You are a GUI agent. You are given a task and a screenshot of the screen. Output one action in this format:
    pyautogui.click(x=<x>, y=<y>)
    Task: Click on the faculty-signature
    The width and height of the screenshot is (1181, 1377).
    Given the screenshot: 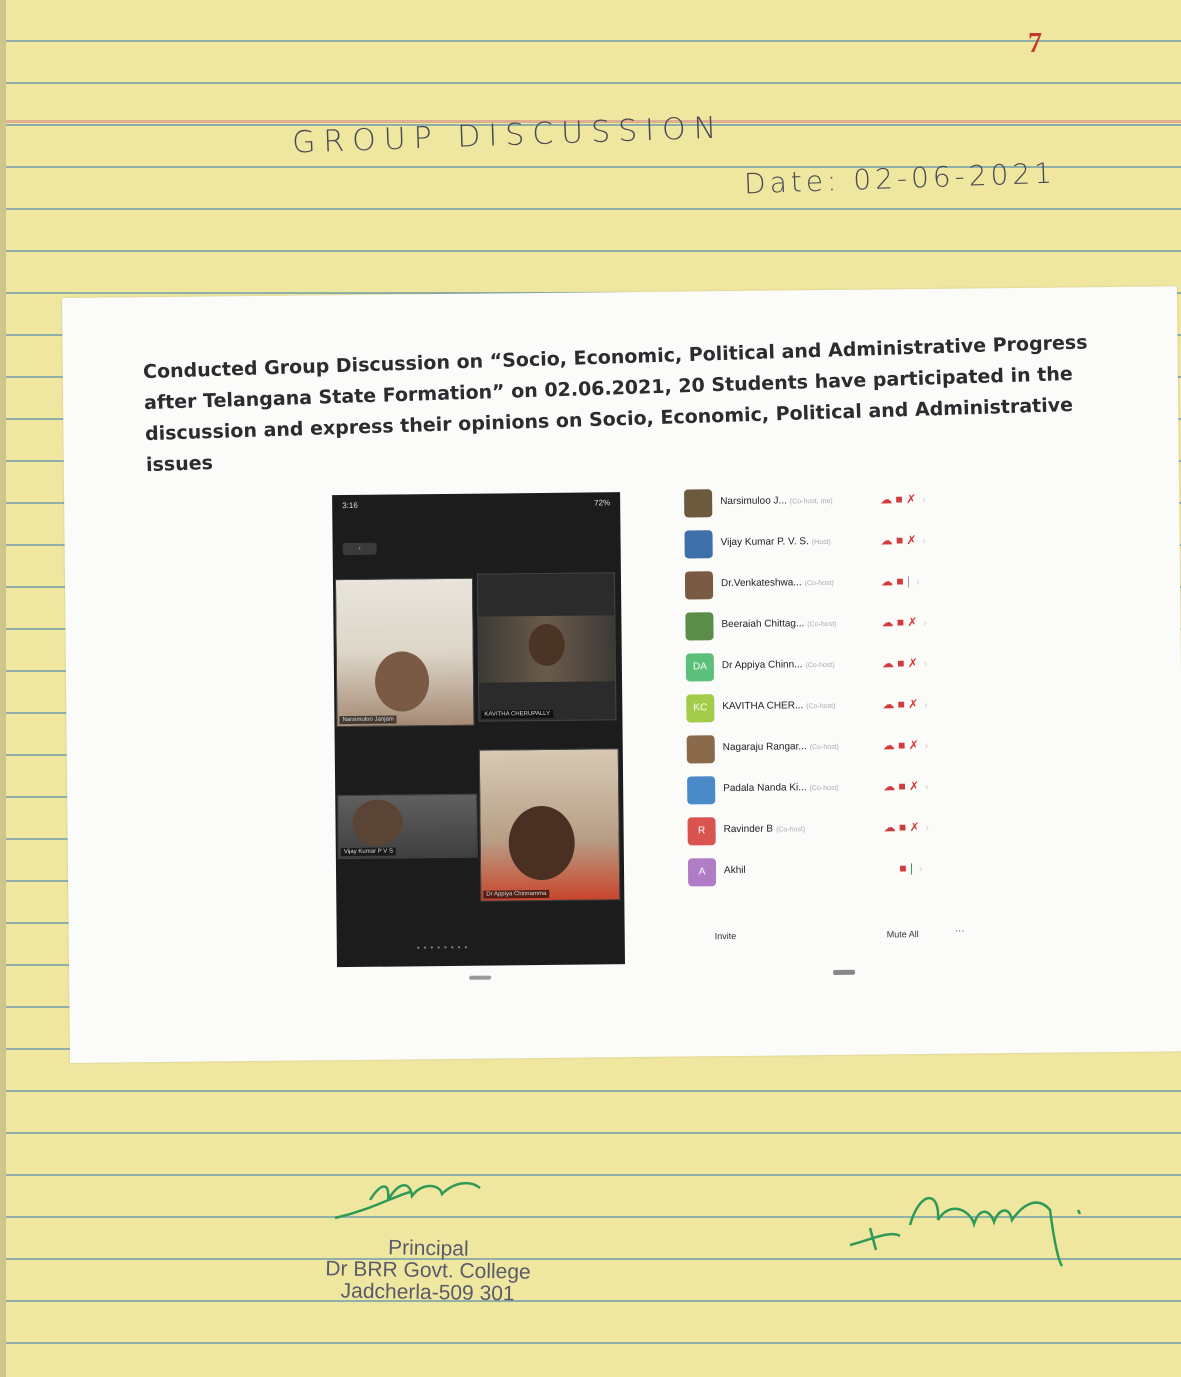 What is the action you would take?
    pyautogui.click(x=965, y=1231)
    